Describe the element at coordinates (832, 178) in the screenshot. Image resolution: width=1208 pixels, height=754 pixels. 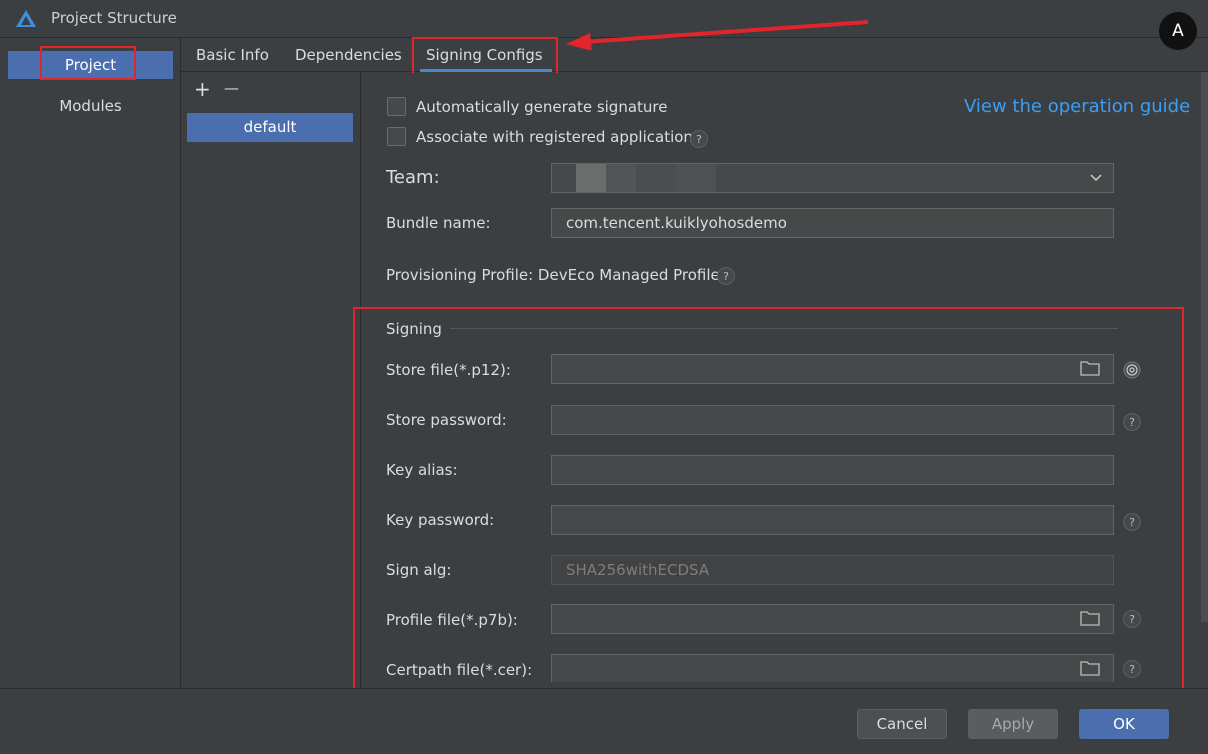
I see `team-select` at that location.